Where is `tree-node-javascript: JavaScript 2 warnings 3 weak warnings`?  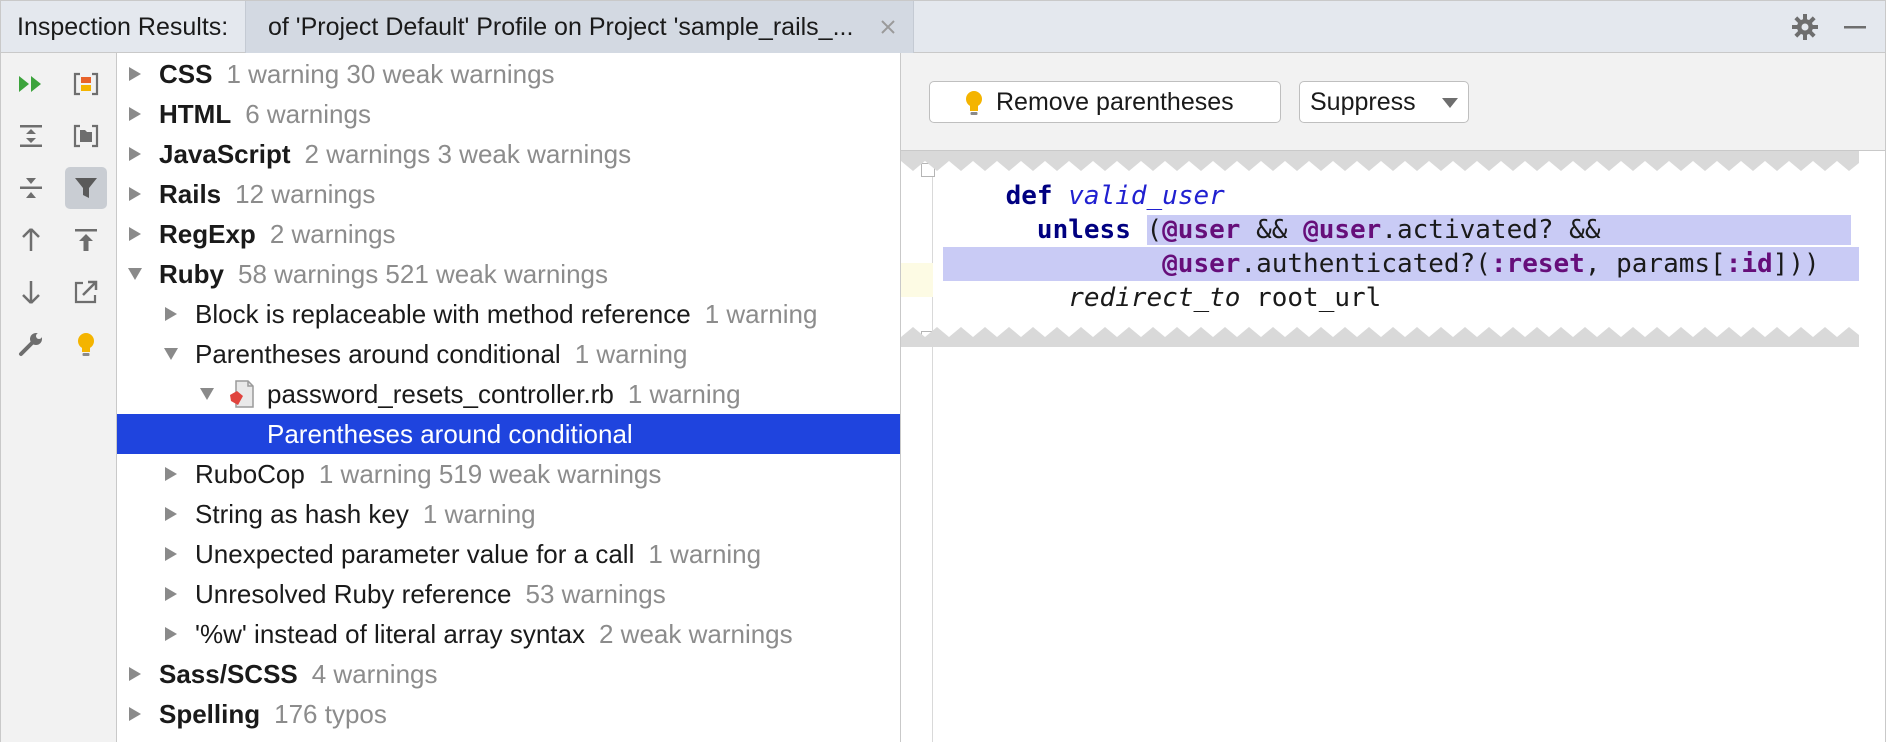 tree-node-javascript: JavaScript 2 warnings 3 weak warnings is located at coordinates (508, 154).